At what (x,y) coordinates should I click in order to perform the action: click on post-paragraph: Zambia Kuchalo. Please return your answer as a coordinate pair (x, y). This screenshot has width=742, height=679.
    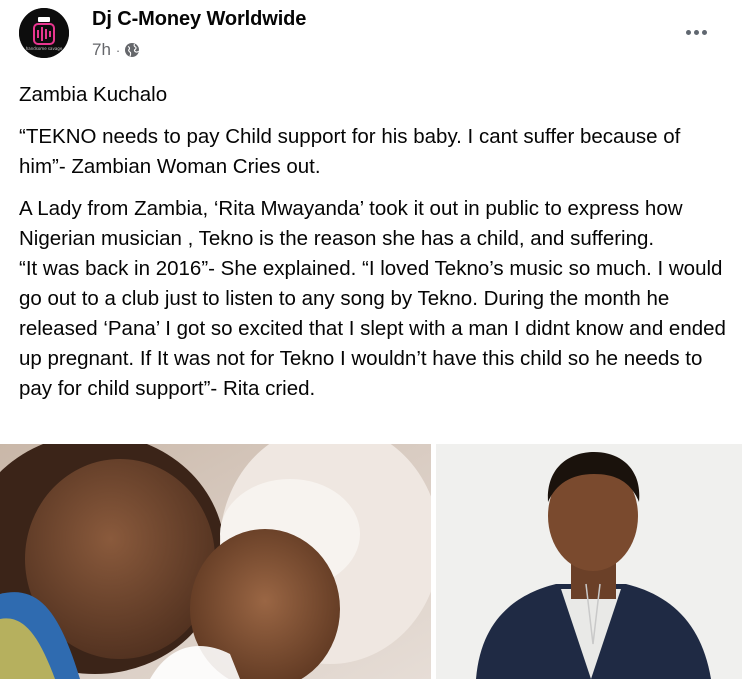
    Looking at the image, I should click on (93, 94).